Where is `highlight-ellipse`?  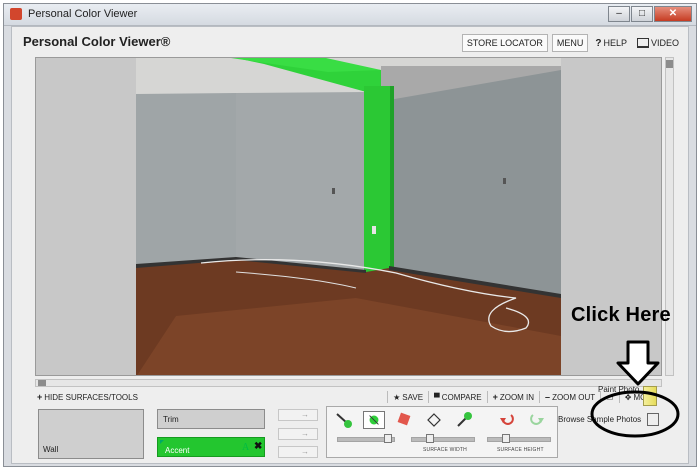 highlight-ellipse is located at coordinates (635, 414).